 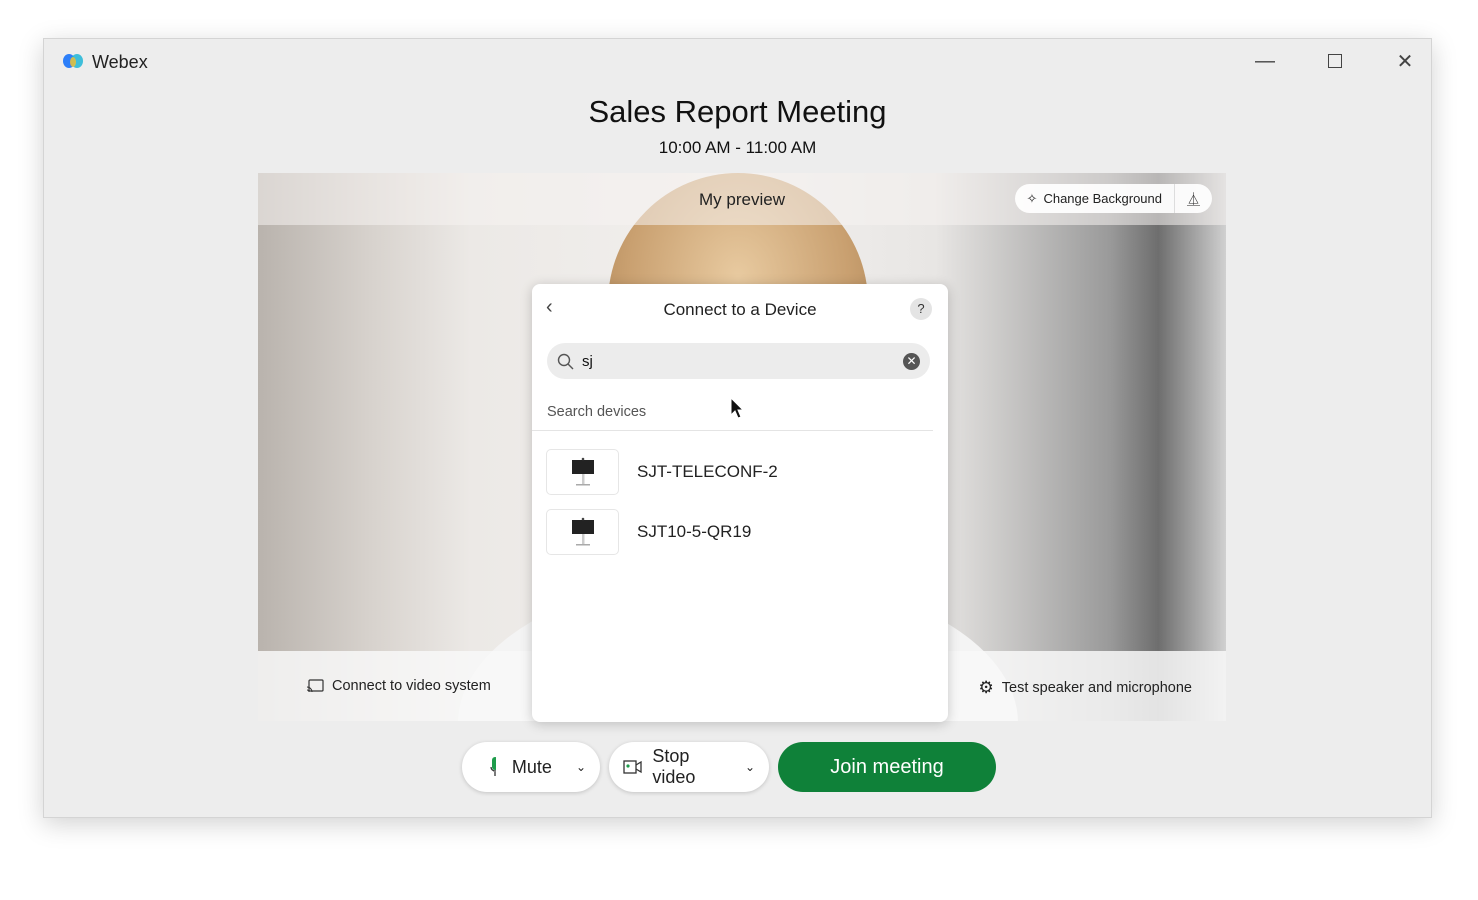 I want to click on search-icon, so click(x=565, y=361).